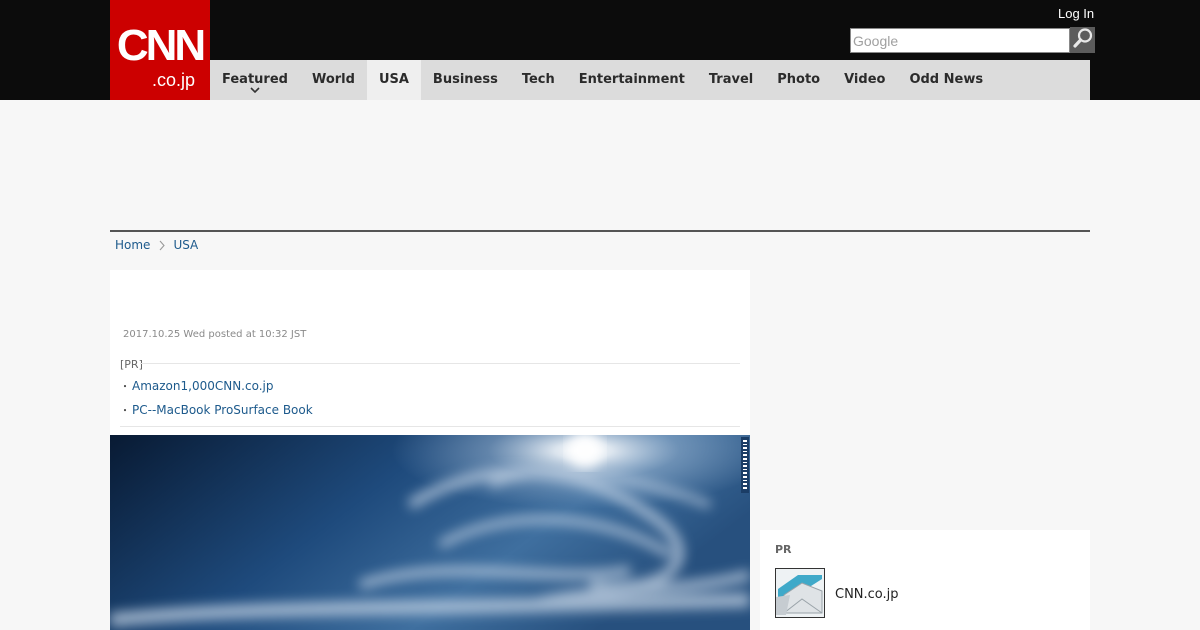 This screenshot has width=1200, height=630. I want to click on nav-label: Business, so click(465, 79).